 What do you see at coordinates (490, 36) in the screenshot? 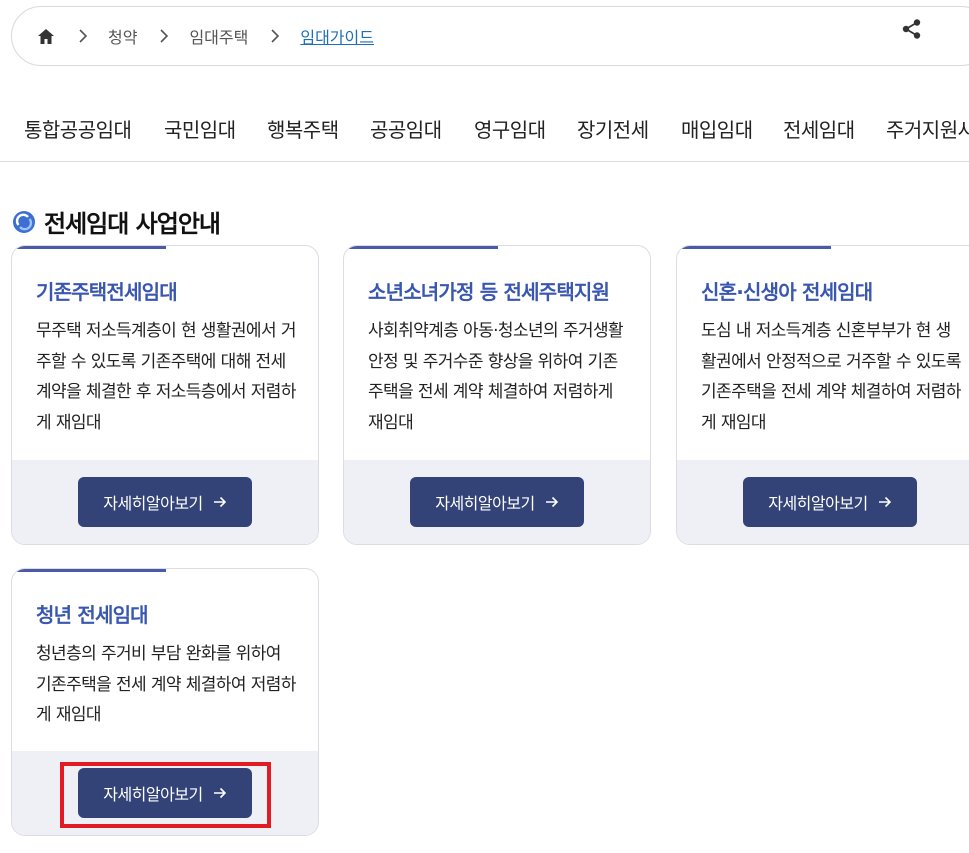
I see `breadcrumb: 청약 임대주택 임대가이드` at bounding box center [490, 36].